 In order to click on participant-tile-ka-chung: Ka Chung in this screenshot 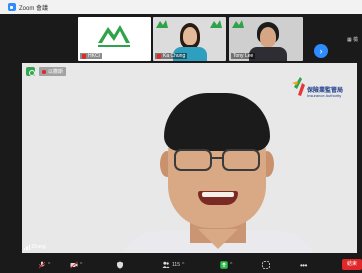, I will do `click(189, 39)`.